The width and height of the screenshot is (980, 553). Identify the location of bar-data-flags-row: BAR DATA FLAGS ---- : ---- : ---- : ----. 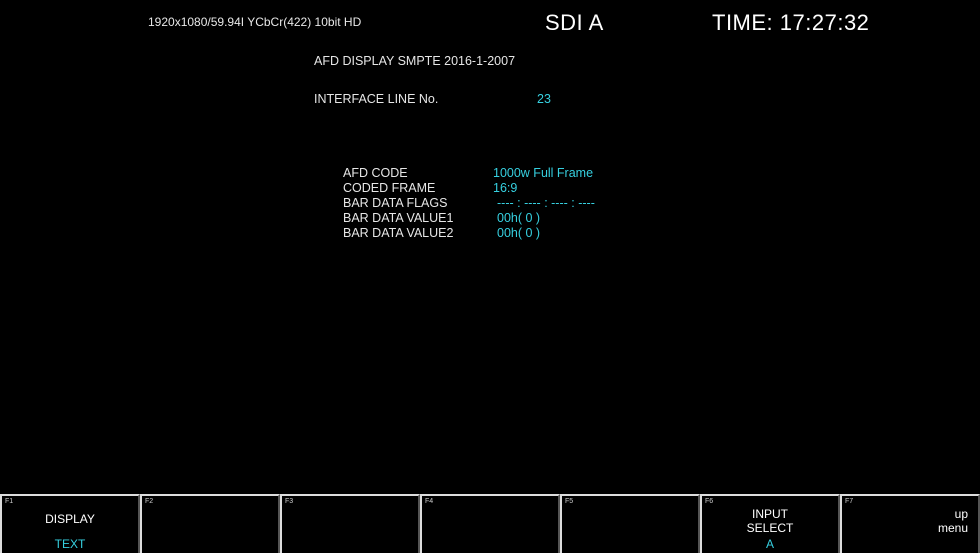
(493, 203).